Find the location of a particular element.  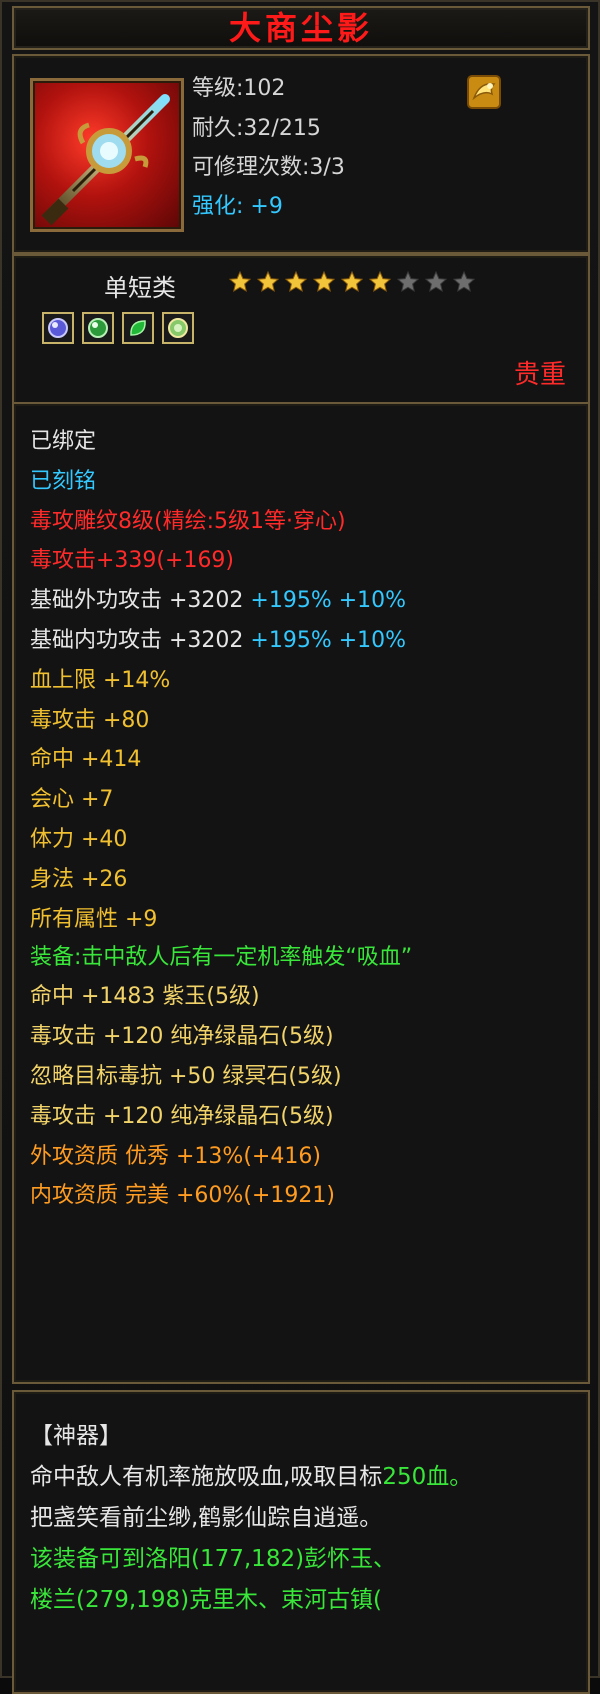

durability-line: 耐久:32/215 is located at coordinates (256, 129).